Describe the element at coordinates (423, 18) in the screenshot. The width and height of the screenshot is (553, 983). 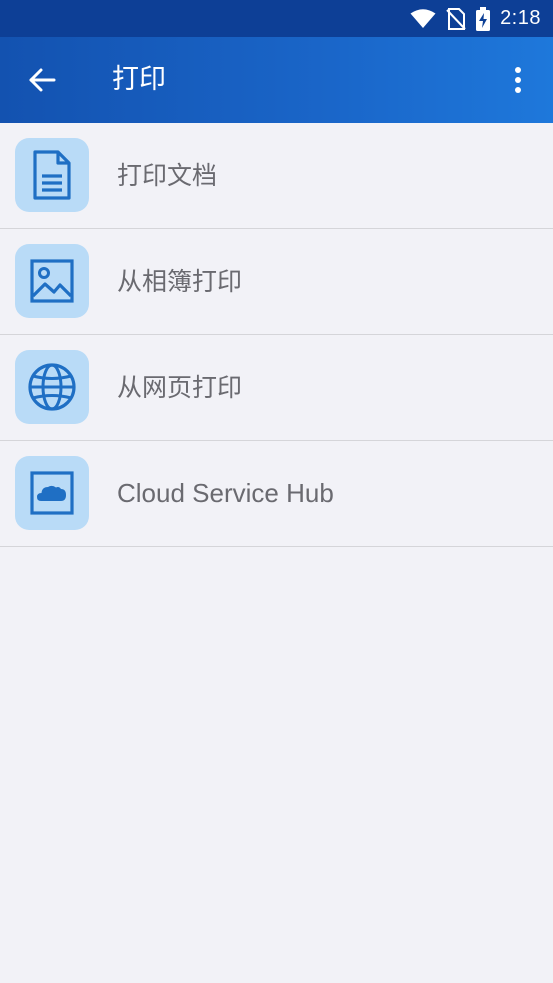
I see `wifi-icon` at that location.